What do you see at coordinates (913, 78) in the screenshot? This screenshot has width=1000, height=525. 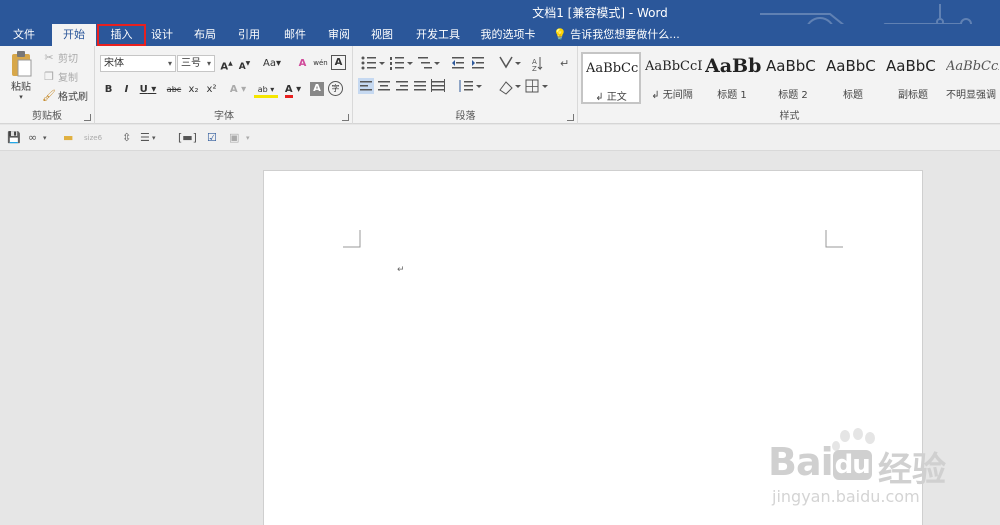 I see `style-subtitle: AaBbC 副标题` at bounding box center [913, 78].